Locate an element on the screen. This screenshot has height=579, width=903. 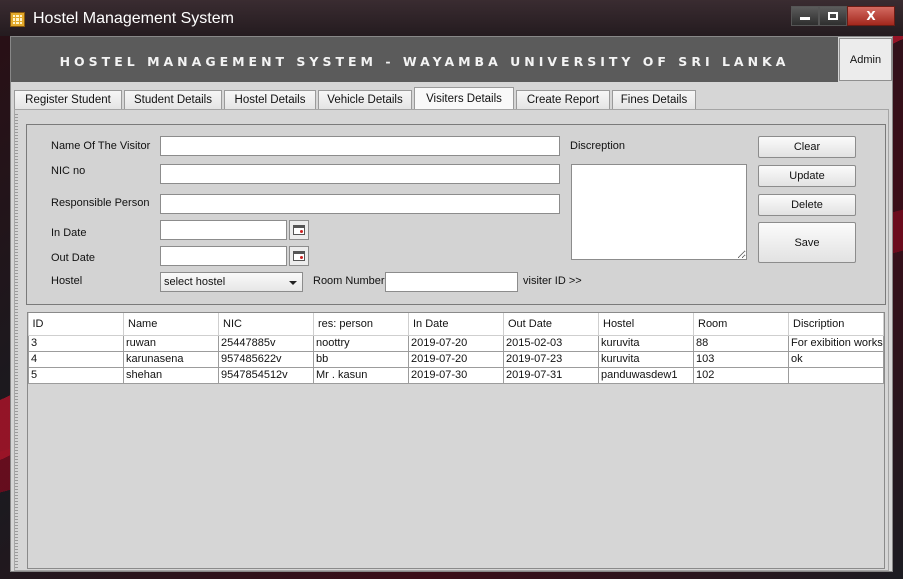
out-date-input is located at coordinates (223, 256).